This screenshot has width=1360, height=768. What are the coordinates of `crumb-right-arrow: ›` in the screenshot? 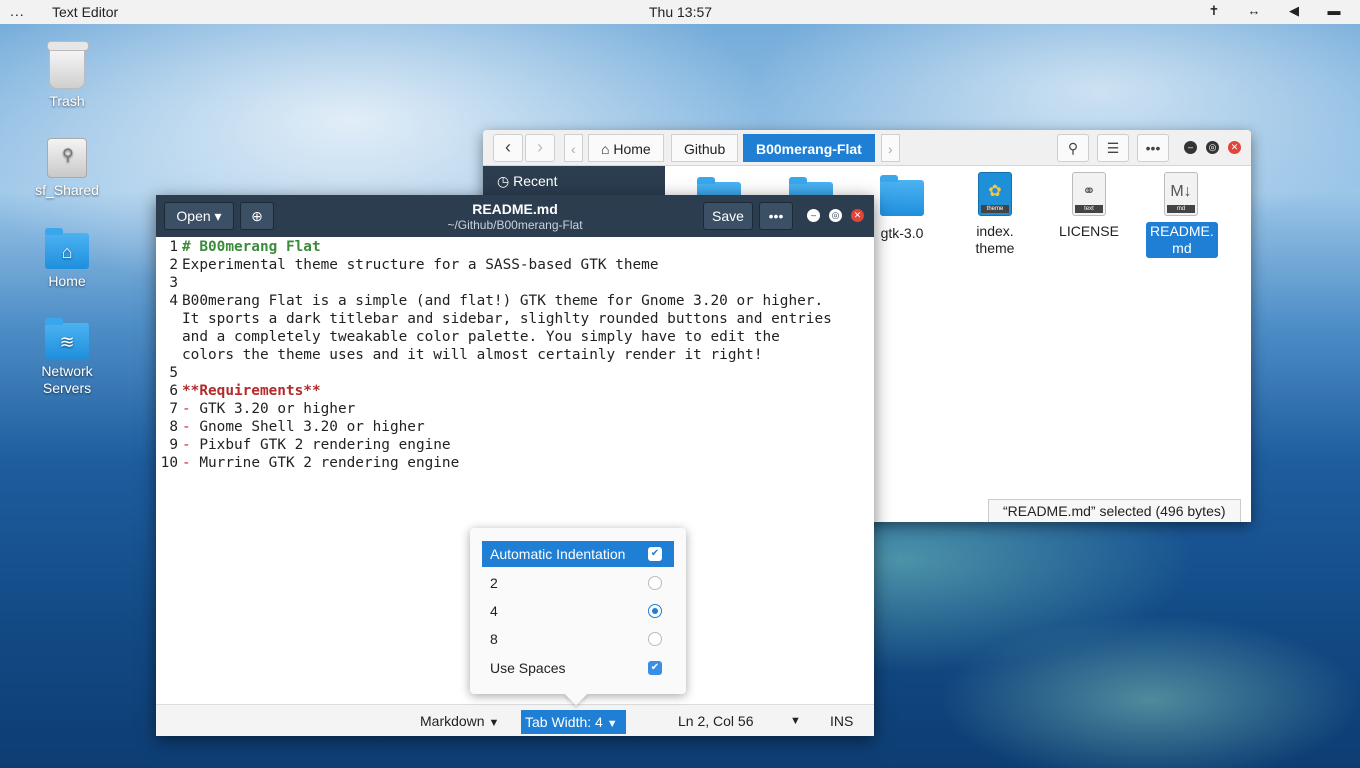 It's located at (890, 148).